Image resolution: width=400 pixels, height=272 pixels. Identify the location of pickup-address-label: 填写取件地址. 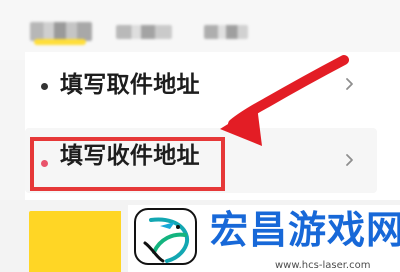
(130, 85).